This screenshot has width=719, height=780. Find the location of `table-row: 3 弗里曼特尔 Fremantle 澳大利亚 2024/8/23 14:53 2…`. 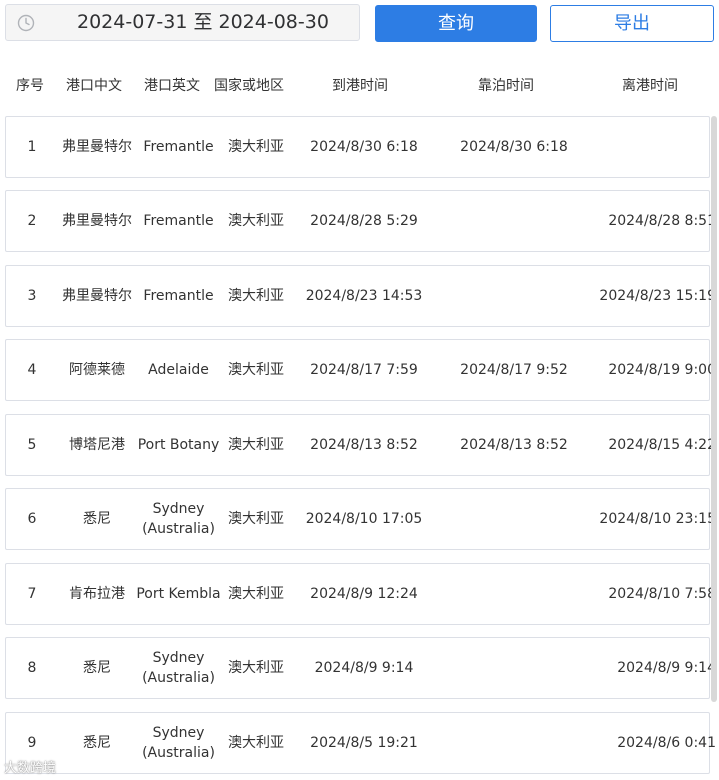

table-row: 3 弗里曼特尔 Fremantle 澳大利亚 2024/8/23 14:53 2… is located at coordinates (360, 296).